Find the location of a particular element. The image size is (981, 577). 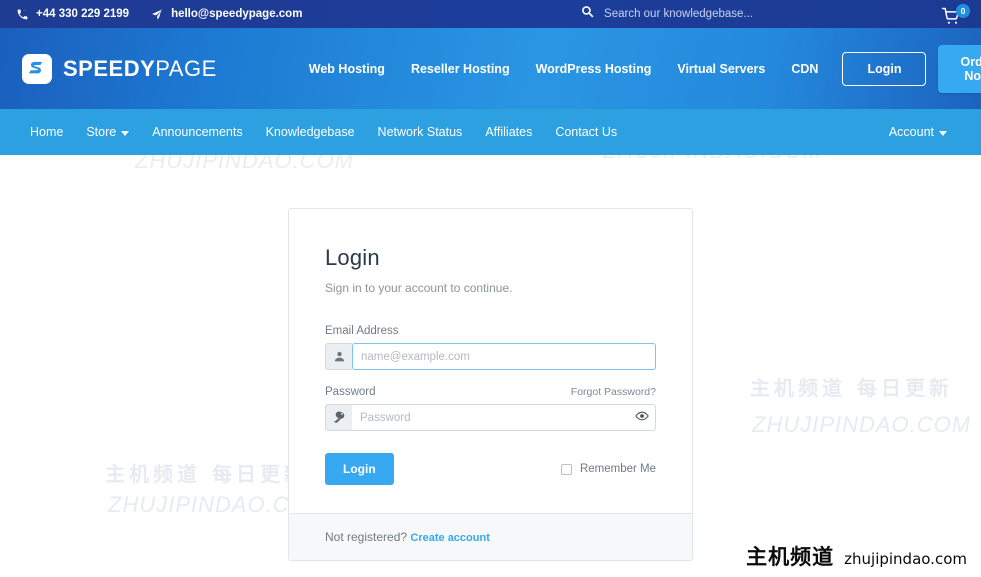

password-input-group is located at coordinates (490, 417).